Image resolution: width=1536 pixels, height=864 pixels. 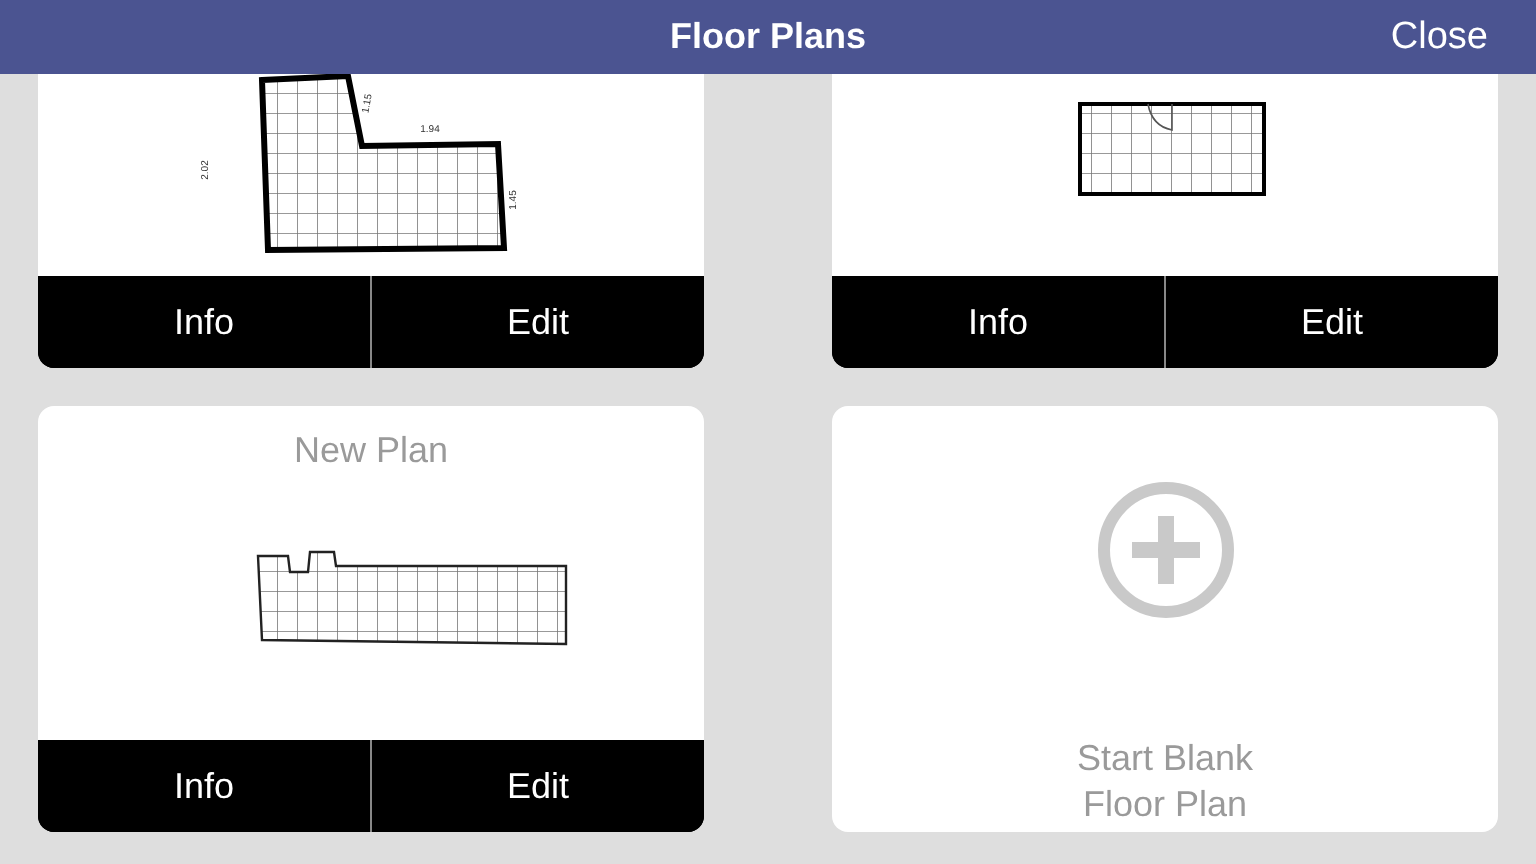 I want to click on add-icon, so click(x=1165, y=550).